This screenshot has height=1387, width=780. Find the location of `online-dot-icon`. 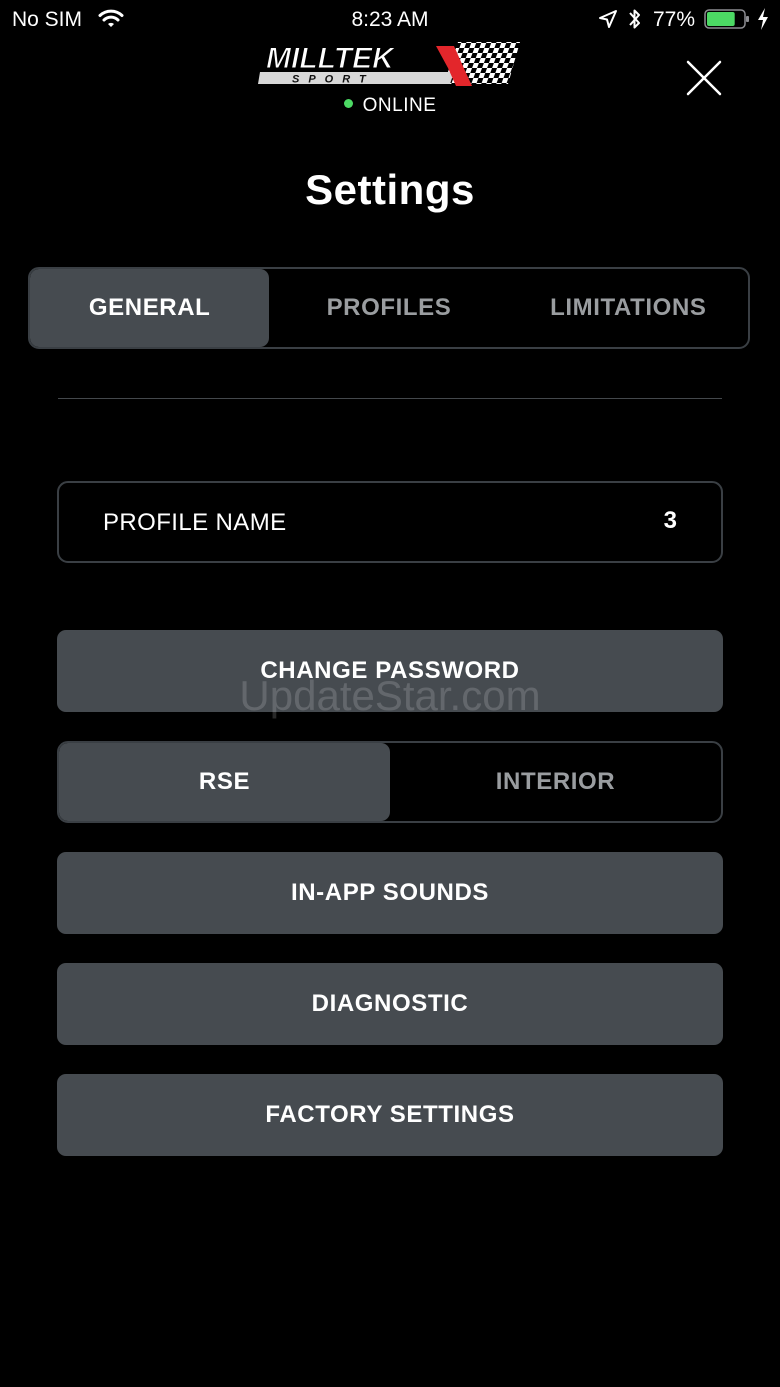

online-dot-icon is located at coordinates (348, 104).